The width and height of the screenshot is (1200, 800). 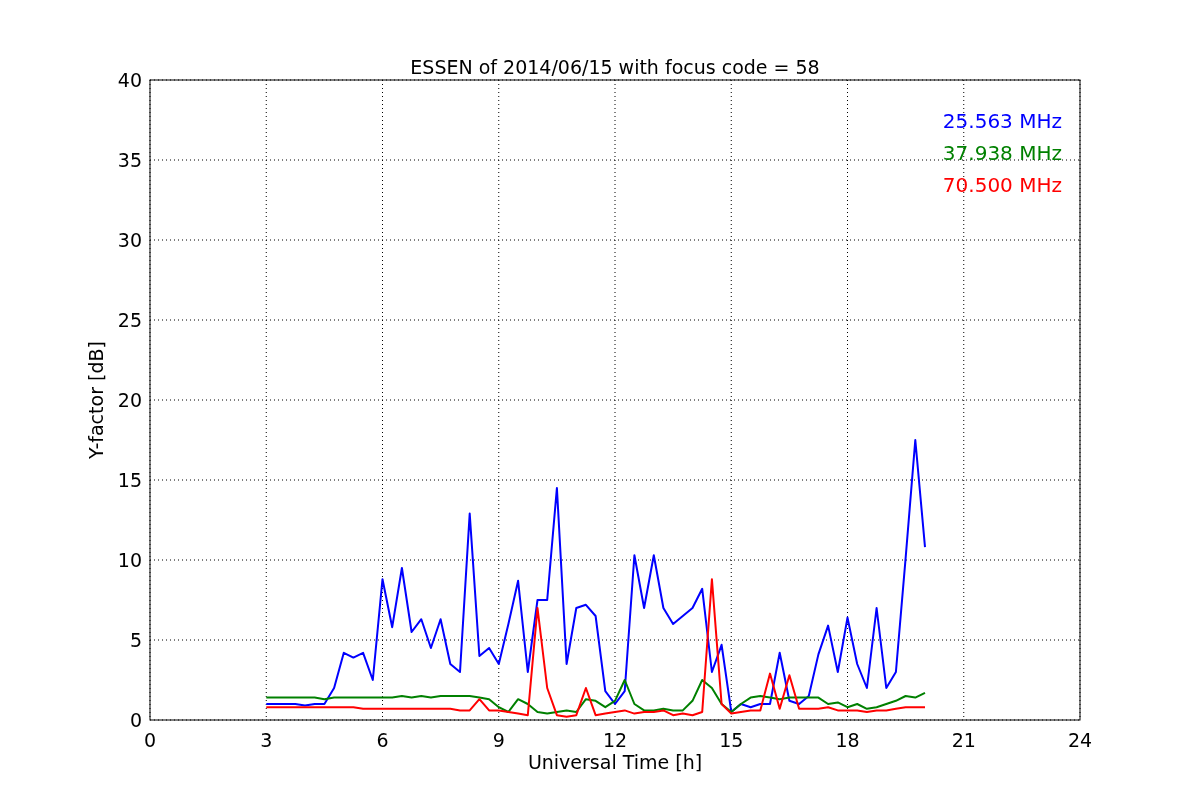 What do you see at coordinates (1002, 185) in the screenshot?
I see `legend-label: 70.500 MHz` at bounding box center [1002, 185].